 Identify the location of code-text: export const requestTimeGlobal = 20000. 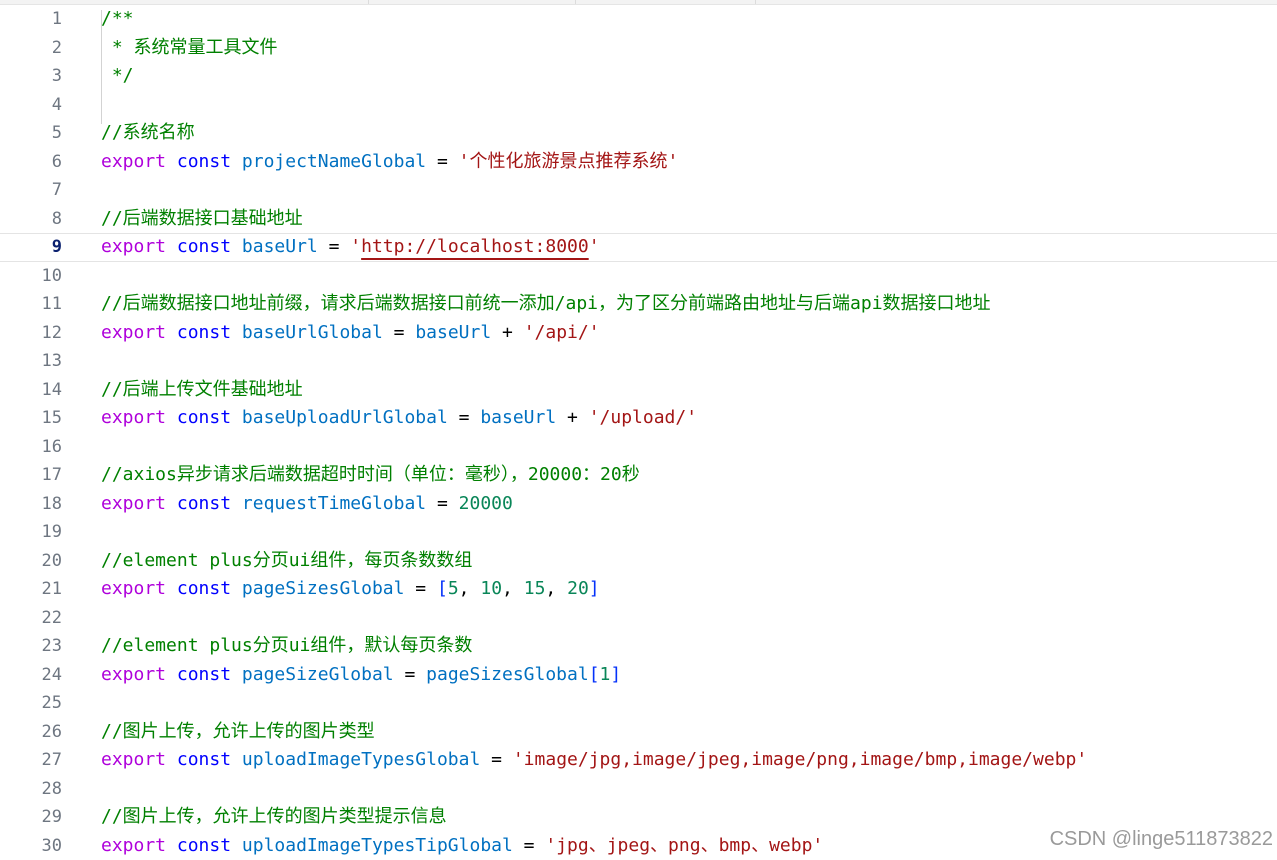
(307, 504).